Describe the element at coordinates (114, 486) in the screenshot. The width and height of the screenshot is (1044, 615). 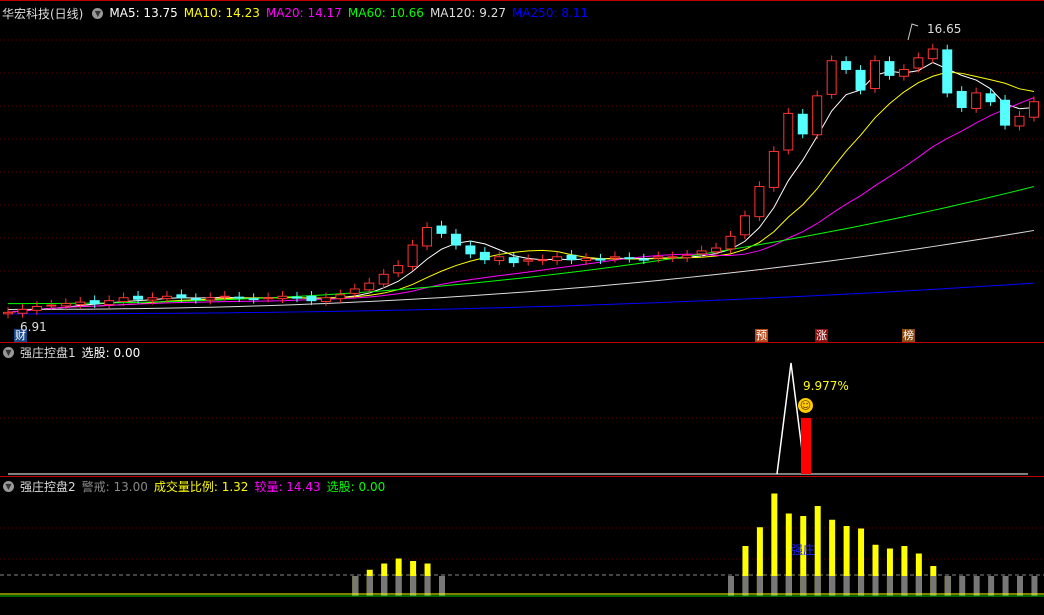
I see `indicator2-warn: 警戒: 13.00` at that location.